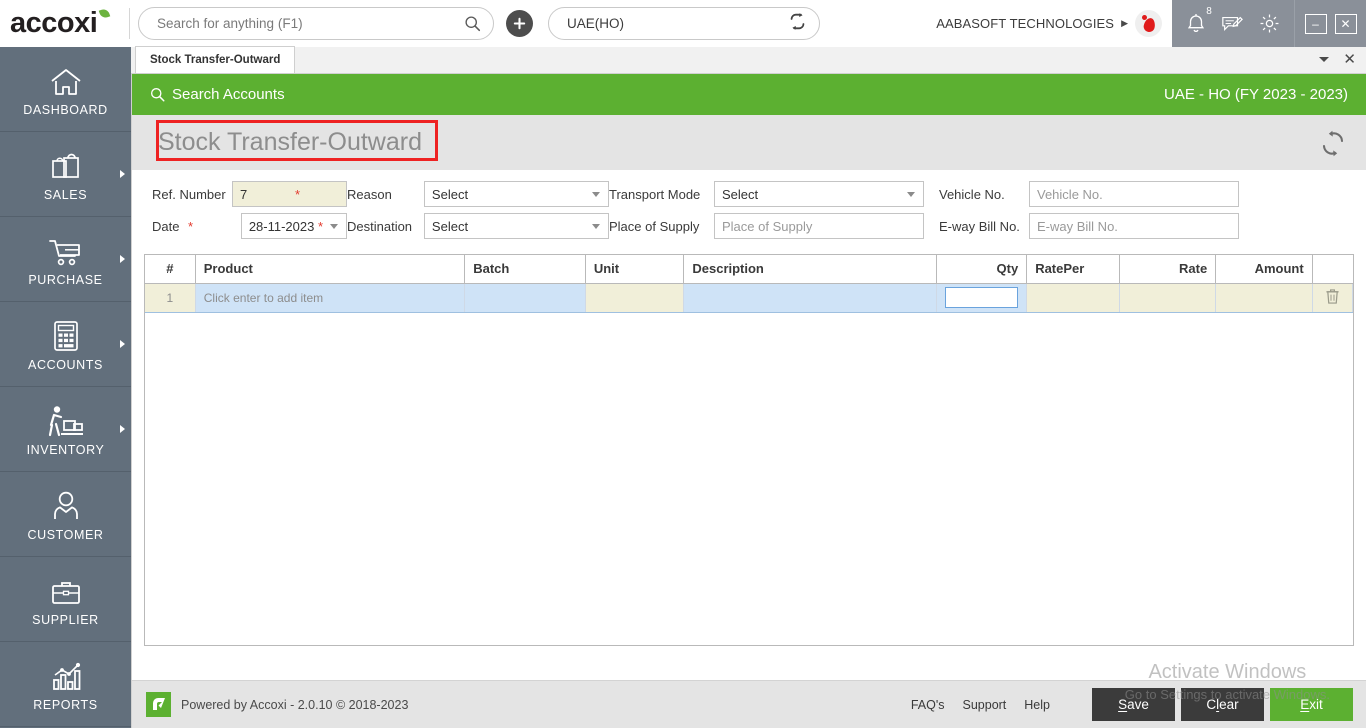 The image size is (1366, 728). Describe the element at coordinates (819, 194) in the screenshot. I see `transport-mode-select: Select` at that location.